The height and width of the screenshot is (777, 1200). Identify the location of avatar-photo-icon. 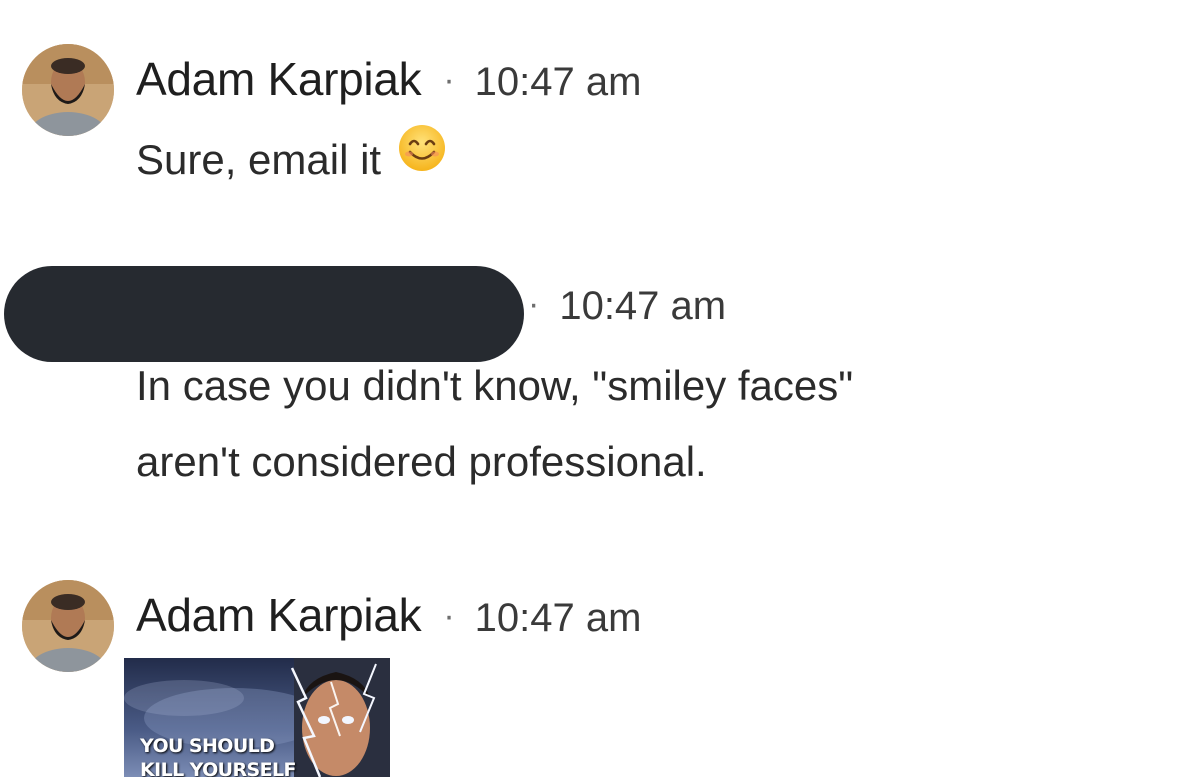
(68, 626).